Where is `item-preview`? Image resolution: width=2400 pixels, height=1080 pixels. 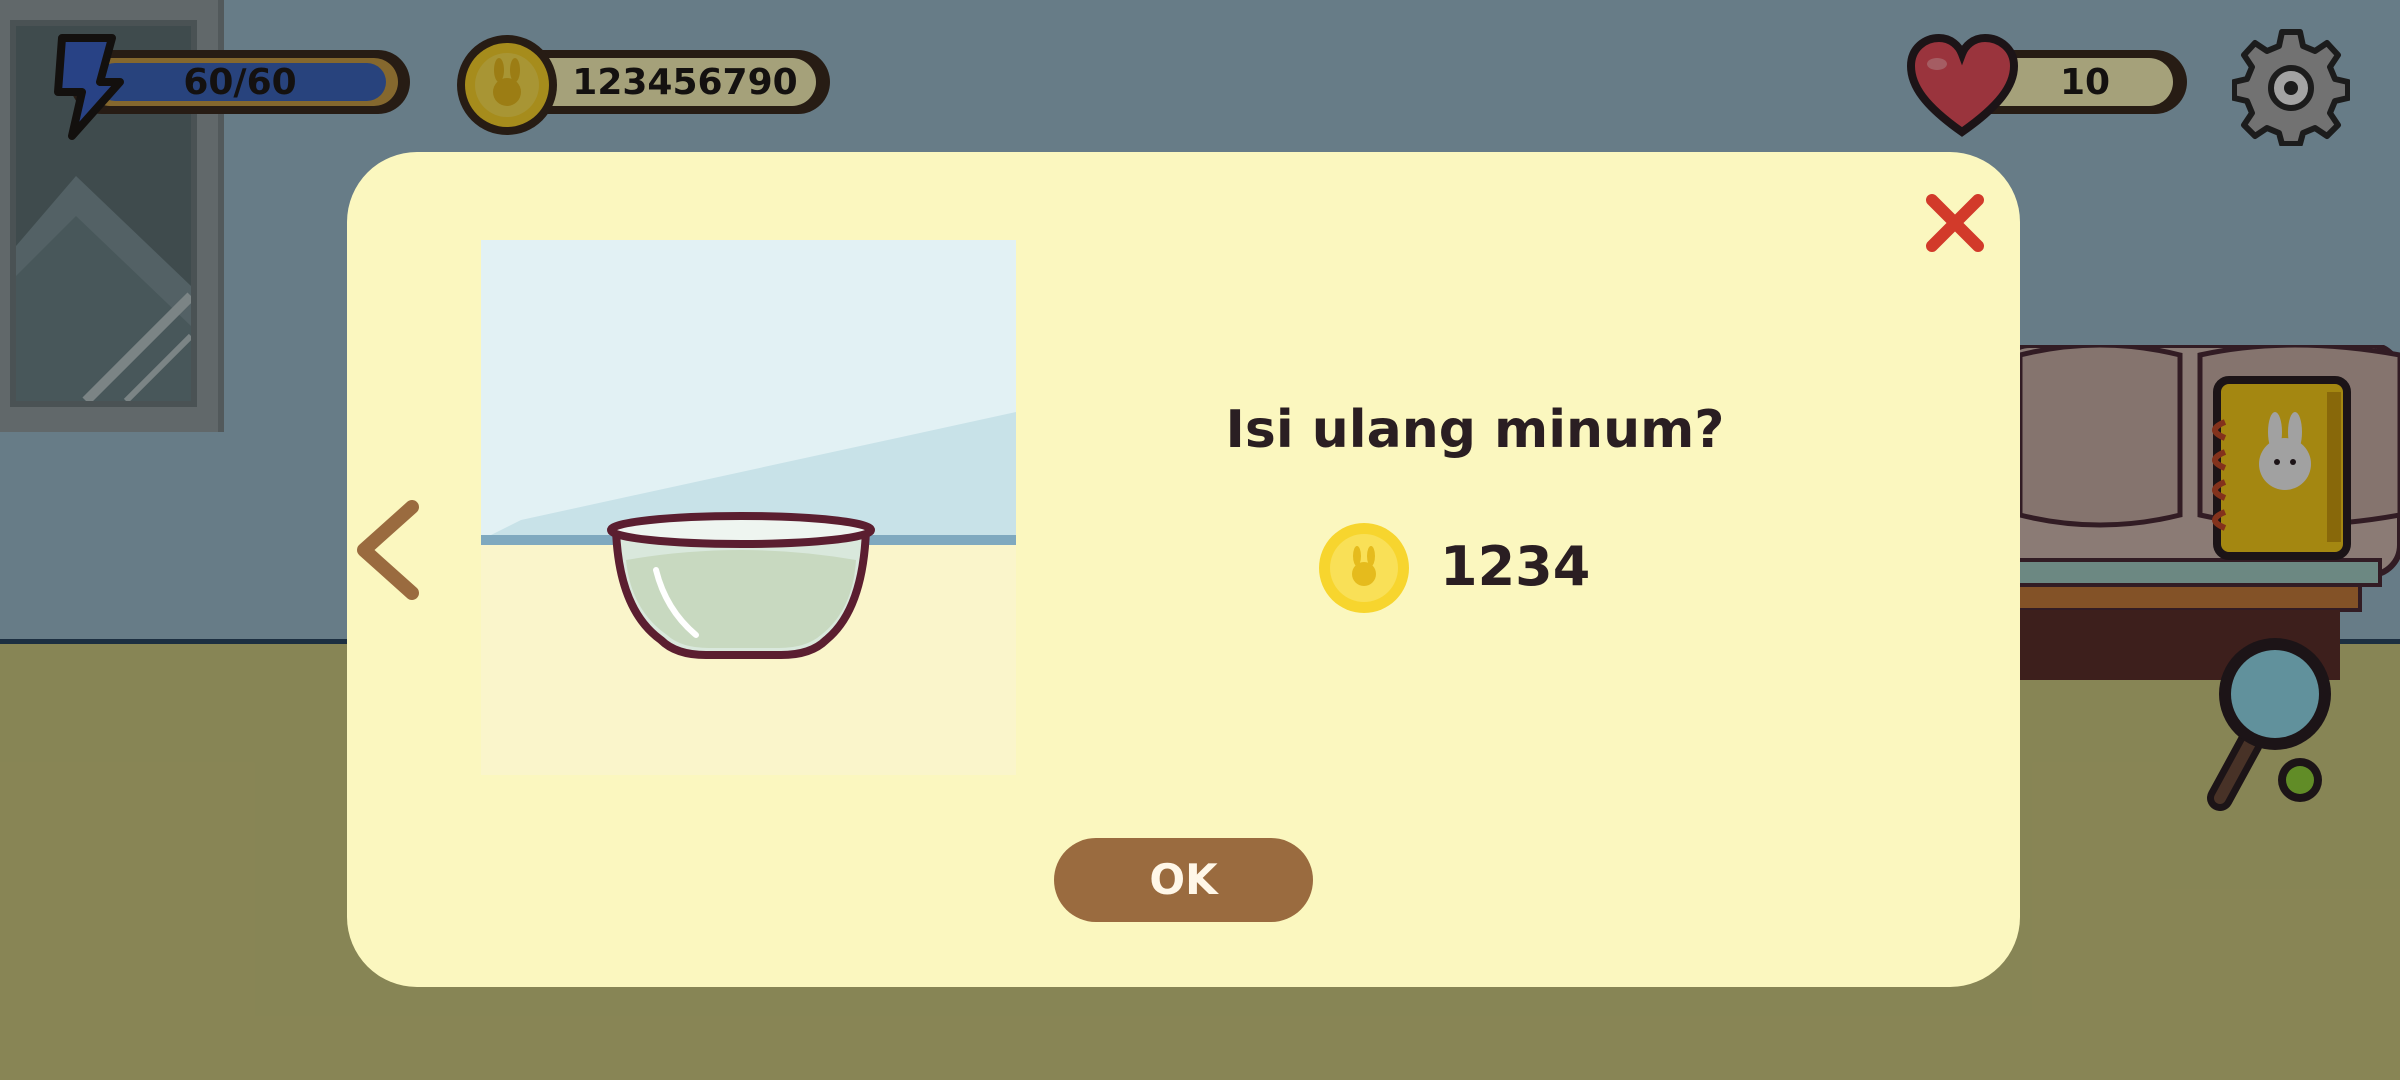 item-preview is located at coordinates (748, 507).